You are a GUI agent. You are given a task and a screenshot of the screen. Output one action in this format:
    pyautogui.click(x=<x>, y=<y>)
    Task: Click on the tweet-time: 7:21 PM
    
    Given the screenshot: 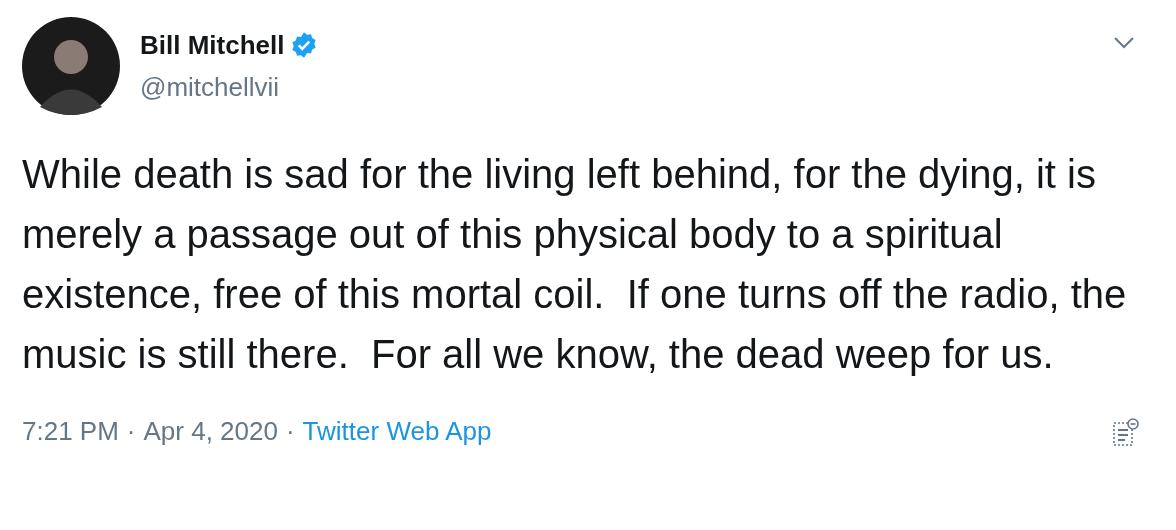 What is the action you would take?
    pyautogui.click(x=70, y=431)
    